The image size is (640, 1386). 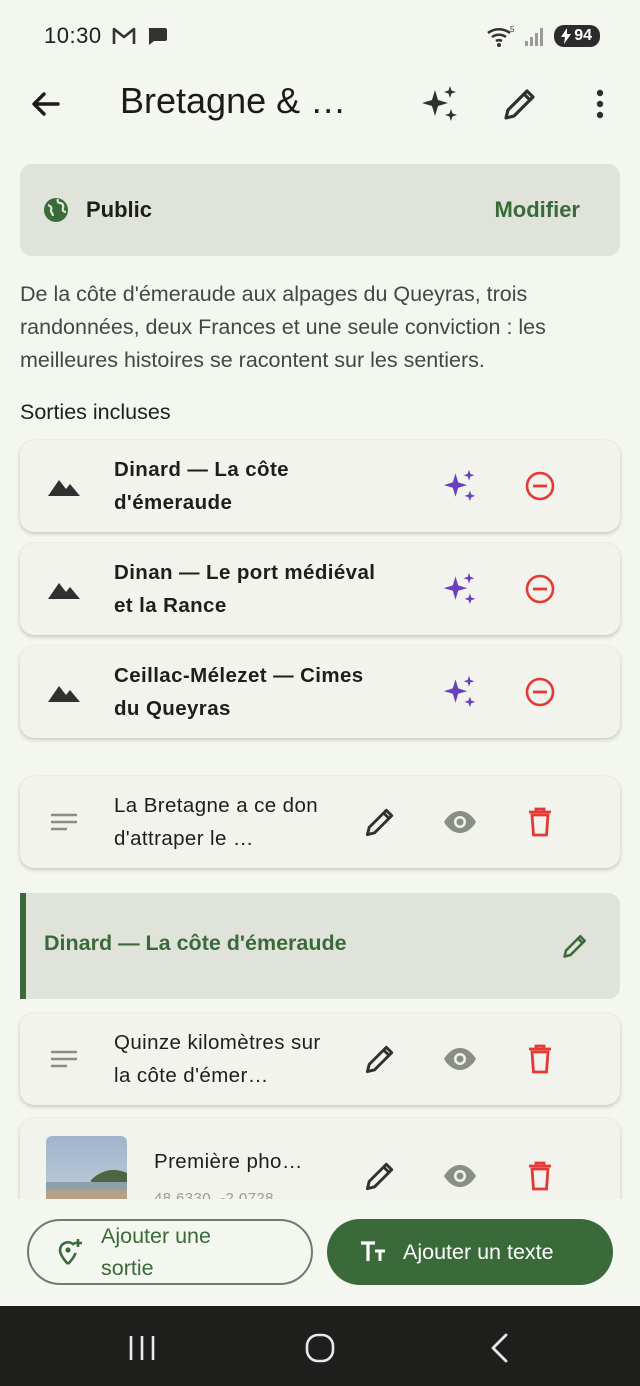 I want to click on outing-title: Ceillac-Mélezet — Cimes du Queyras, so click(x=239, y=692).